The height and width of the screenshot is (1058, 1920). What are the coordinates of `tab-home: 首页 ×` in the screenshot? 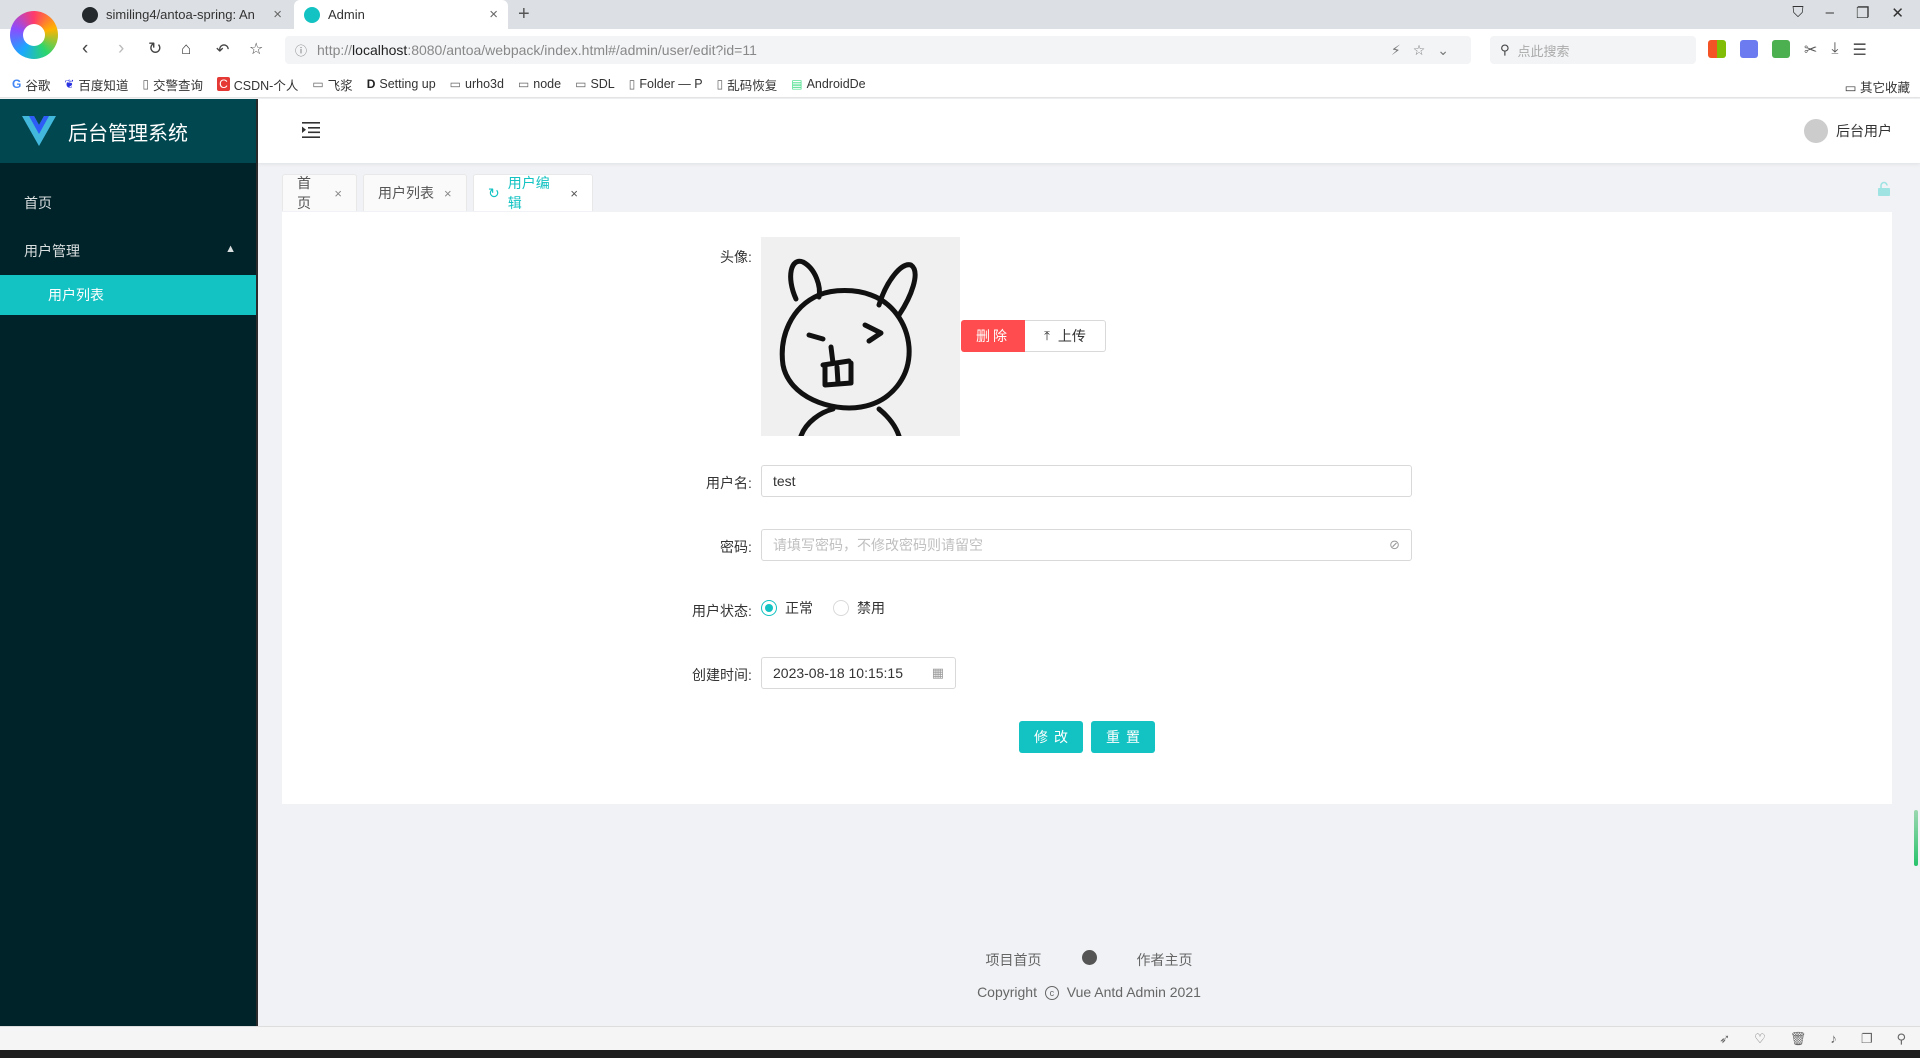 It's located at (319, 192).